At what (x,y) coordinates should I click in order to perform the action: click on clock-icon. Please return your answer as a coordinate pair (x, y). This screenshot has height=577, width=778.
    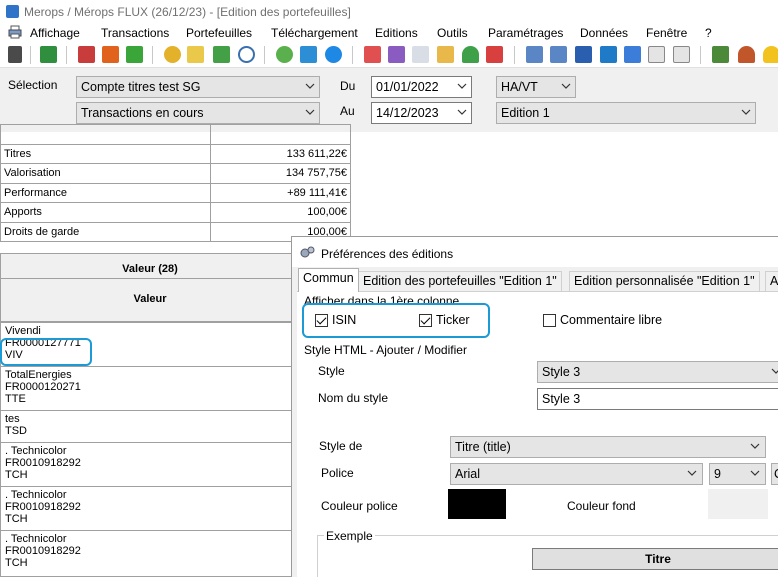
    Looking at the image, I should click on (246, 54).